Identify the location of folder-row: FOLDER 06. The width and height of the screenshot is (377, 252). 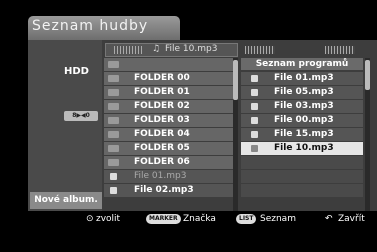
(171, 162).